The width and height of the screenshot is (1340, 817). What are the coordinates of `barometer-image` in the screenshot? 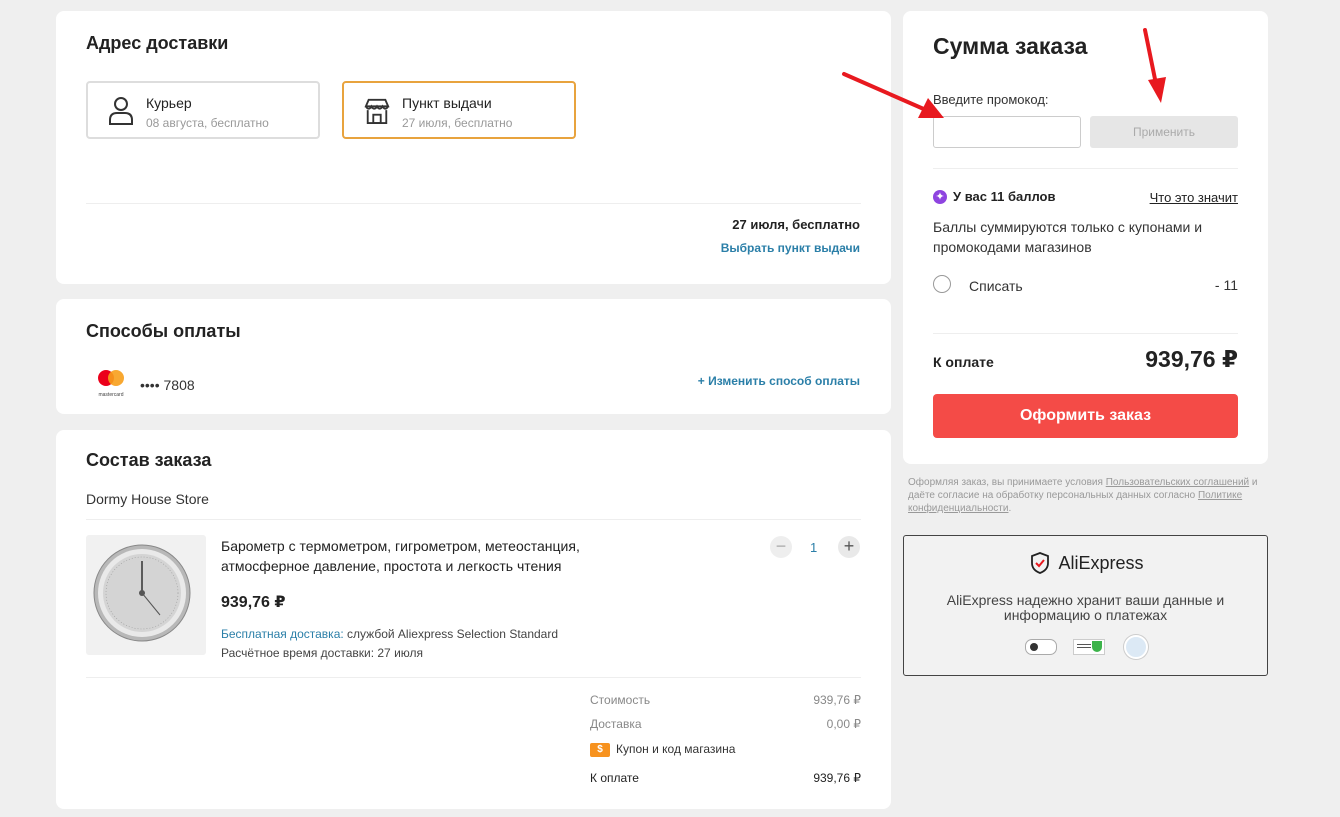 It's located at (142, 593).